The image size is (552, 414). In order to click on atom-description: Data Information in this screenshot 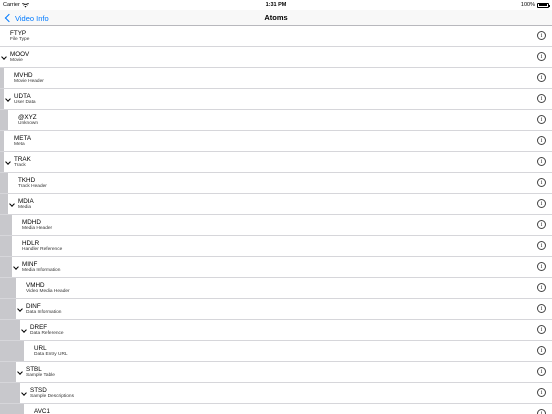, I will do `click(44, 312)`.